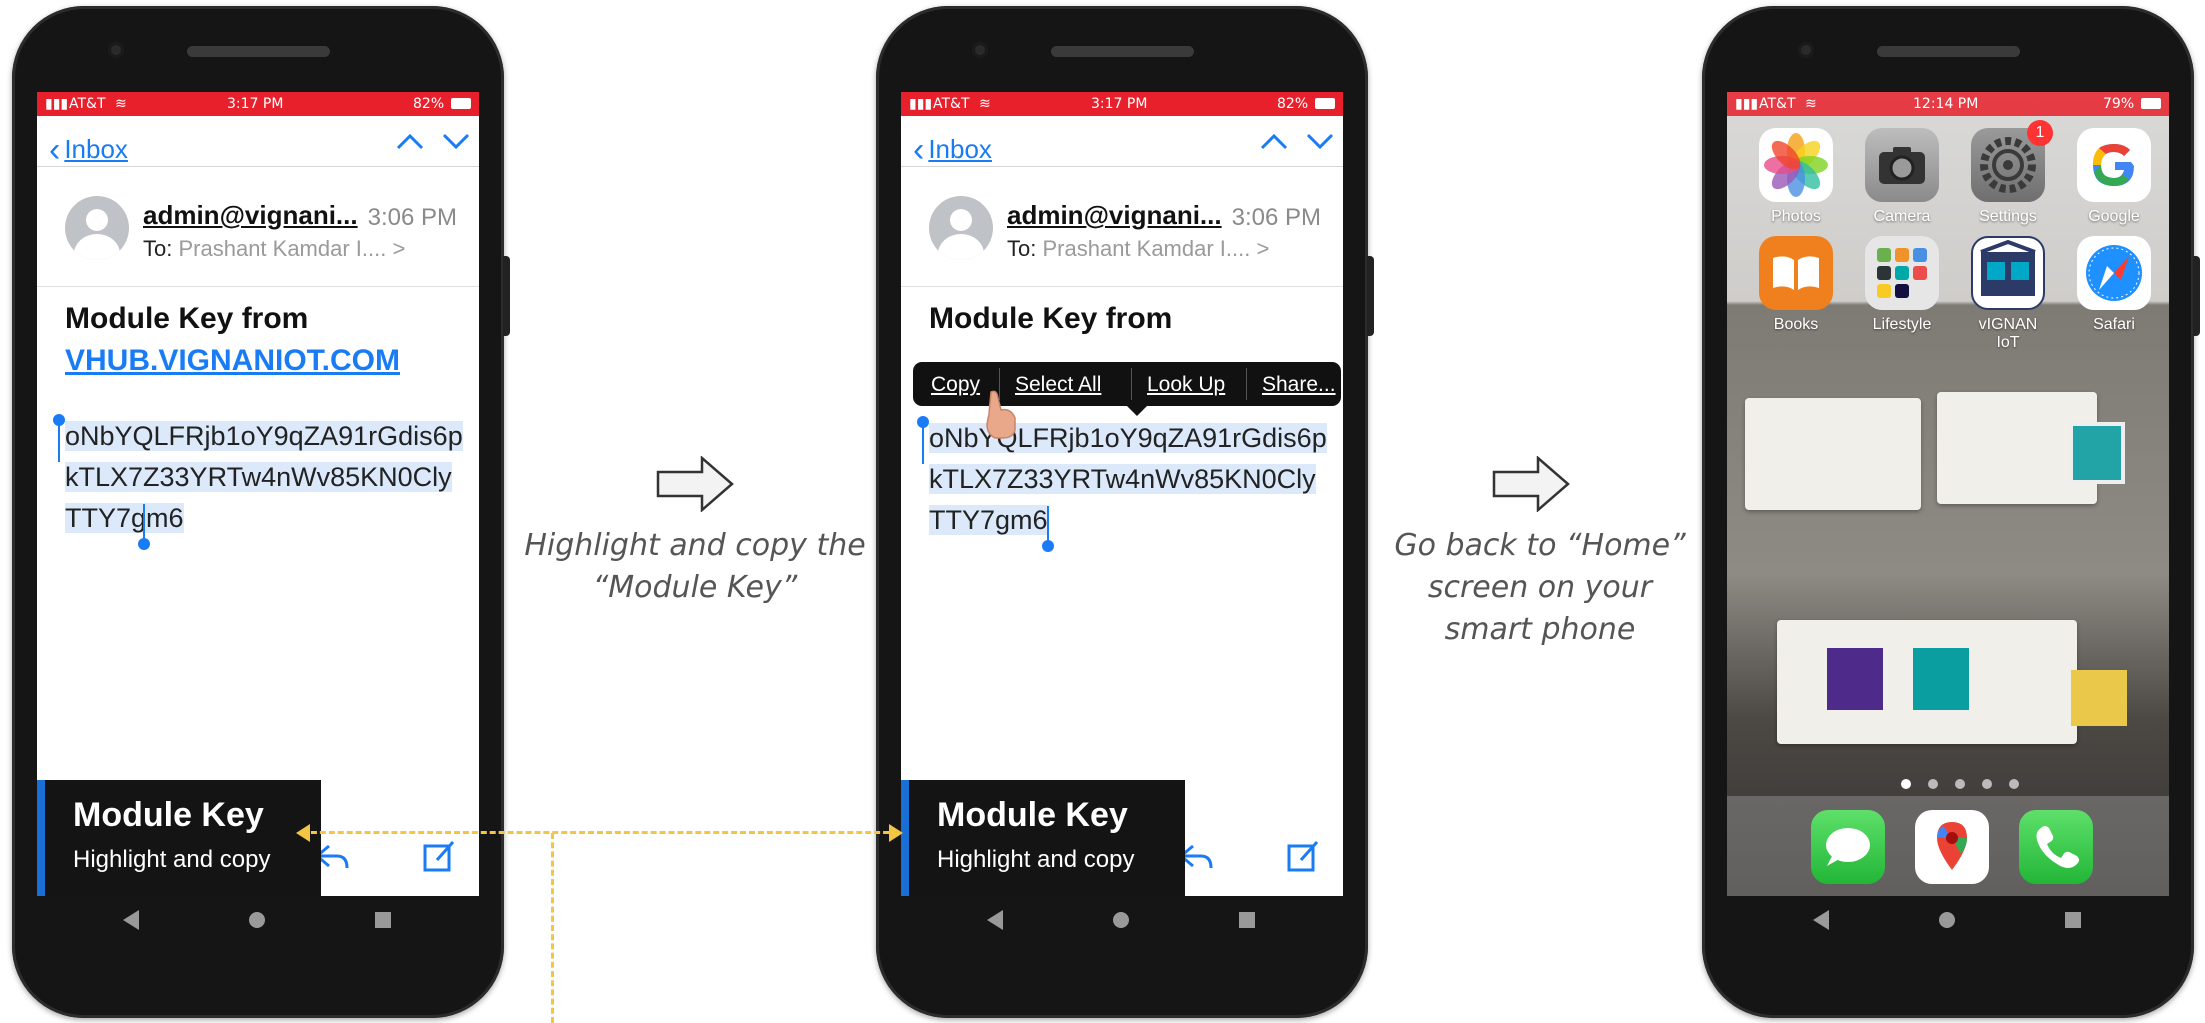  What do you see at coordinates (2008, 294) in the screenshot?
I see `app-vignan-iot: vIGNAN IoT` at bounding box center [2008, 294].